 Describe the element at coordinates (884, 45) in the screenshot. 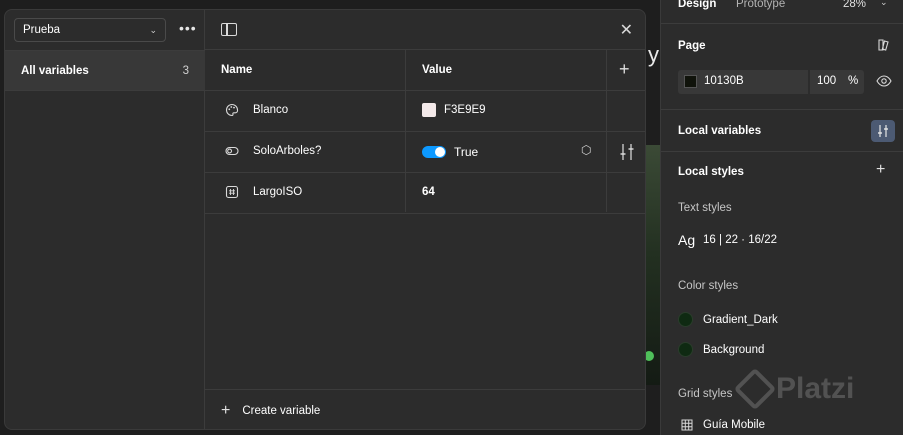

I see `library-icon` at that location.